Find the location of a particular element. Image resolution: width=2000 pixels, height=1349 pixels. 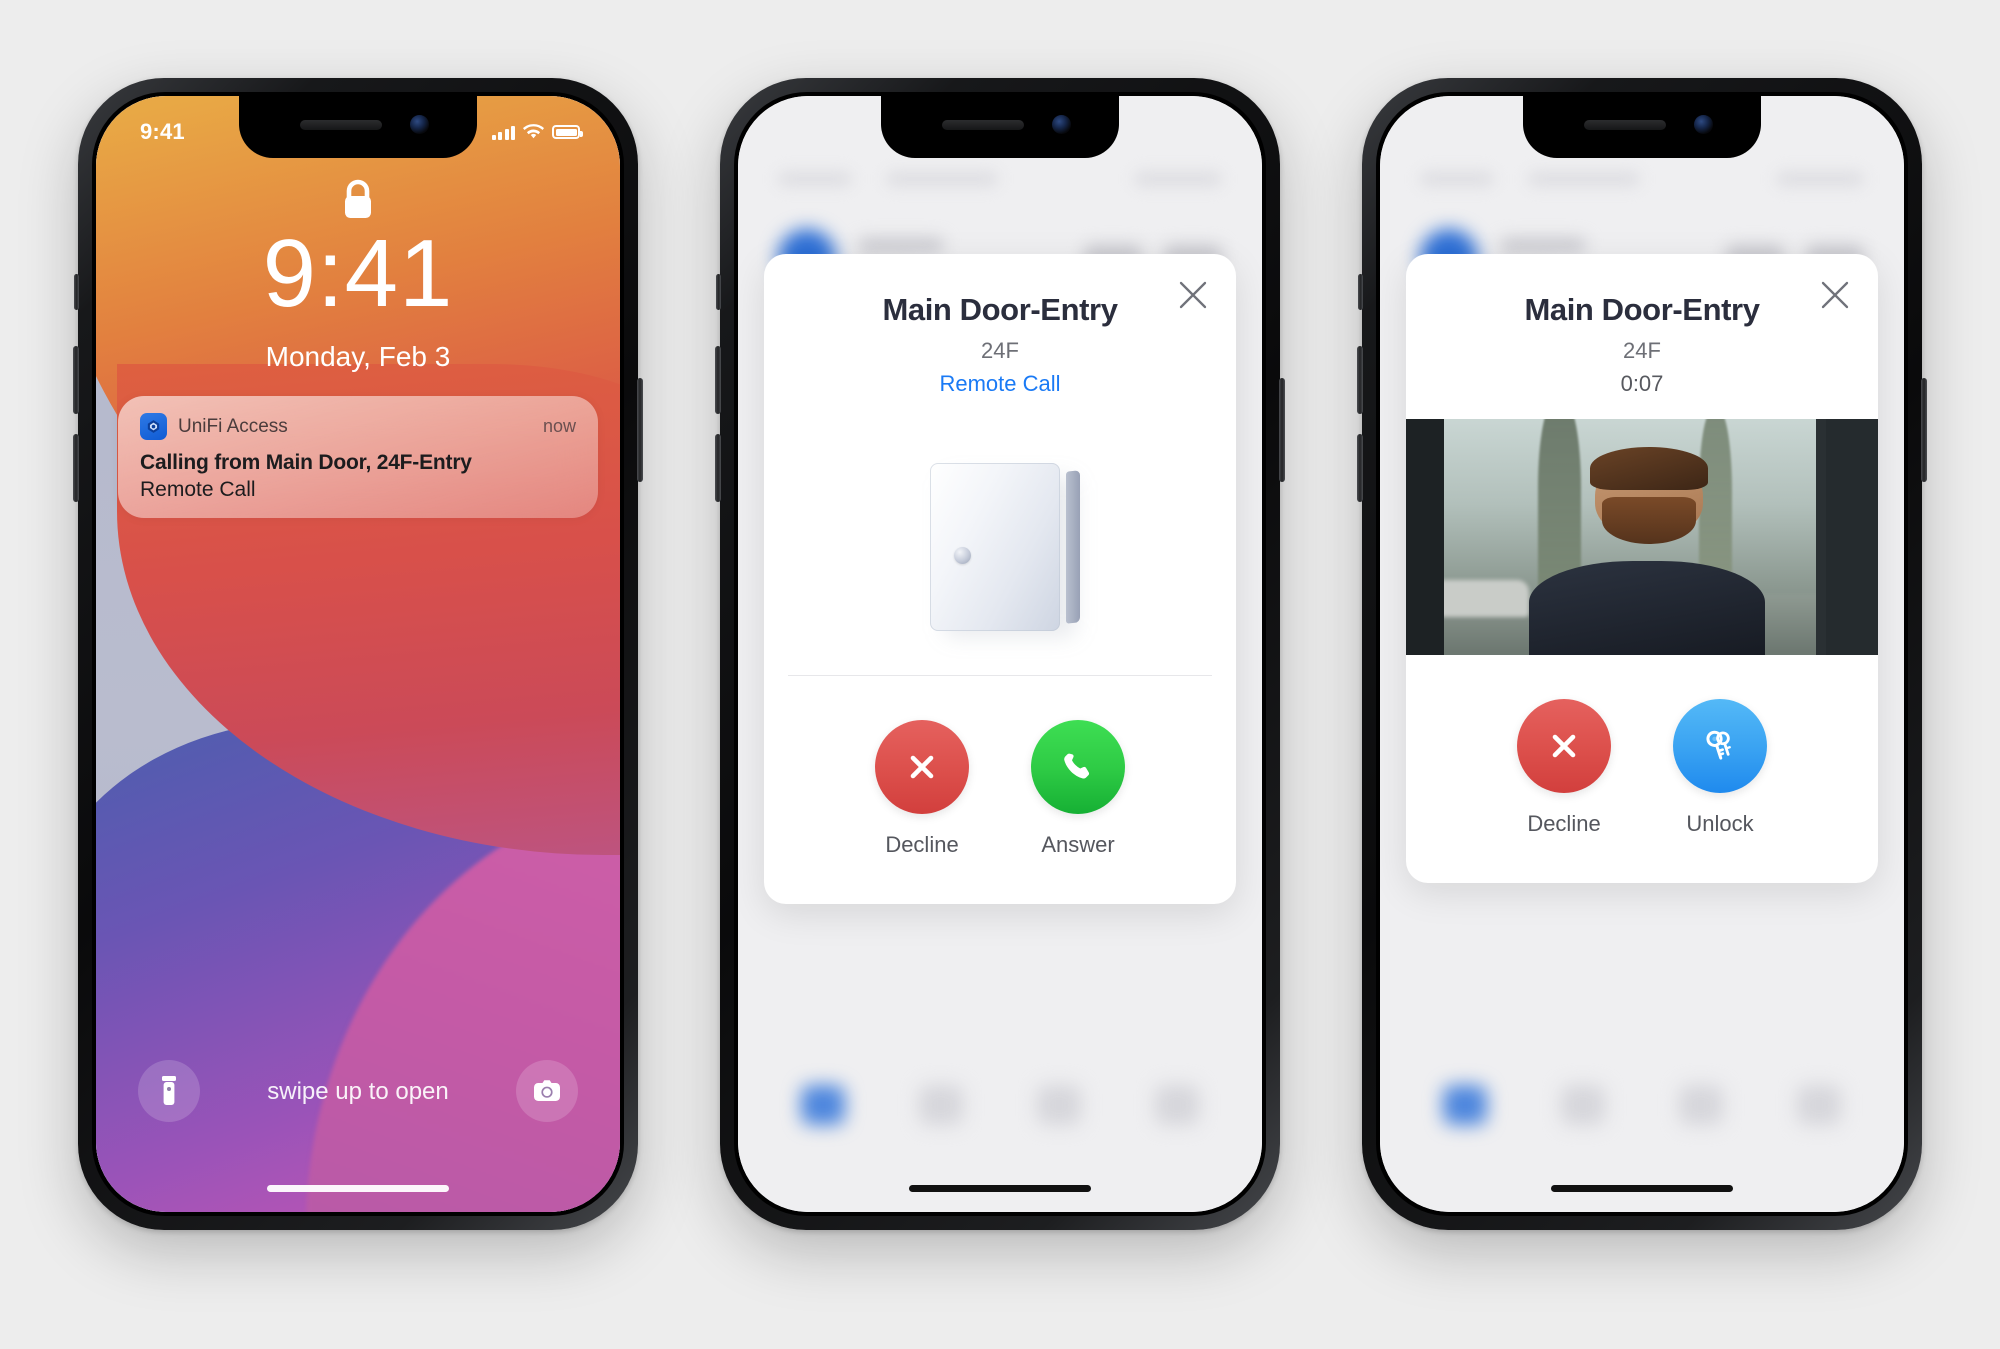

notification-app-name: UniFi Access is located at coordinates (233, 426).